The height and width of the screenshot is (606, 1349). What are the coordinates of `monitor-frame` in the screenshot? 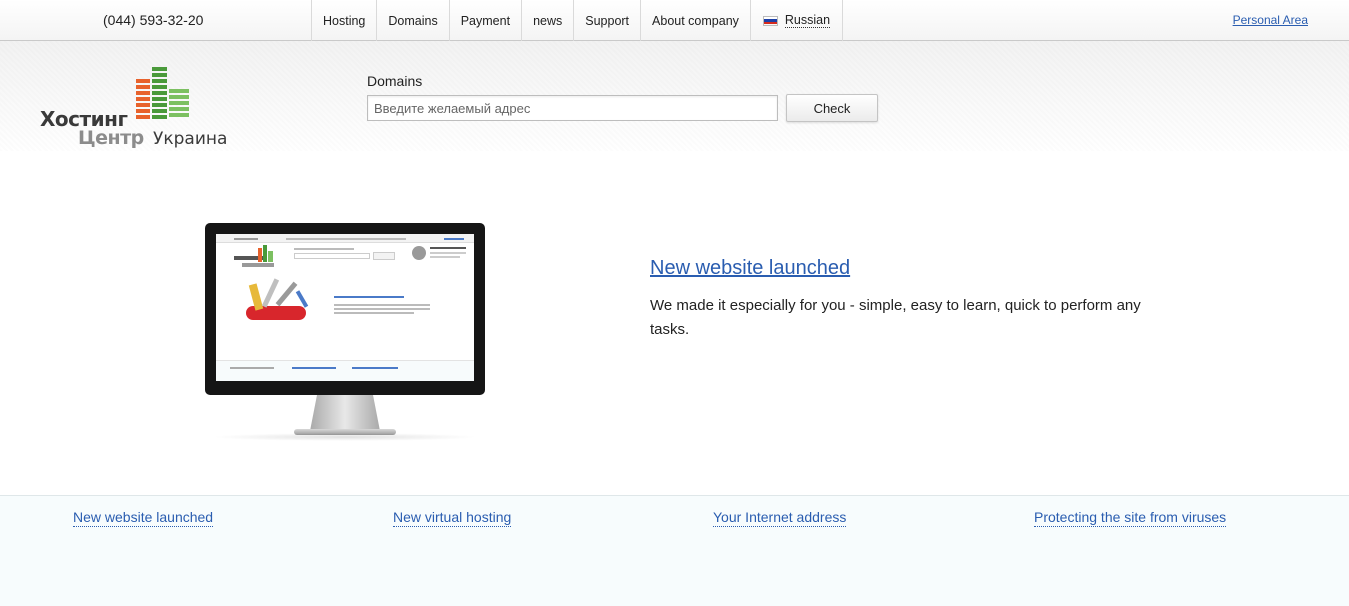 It's located at (345, 309).